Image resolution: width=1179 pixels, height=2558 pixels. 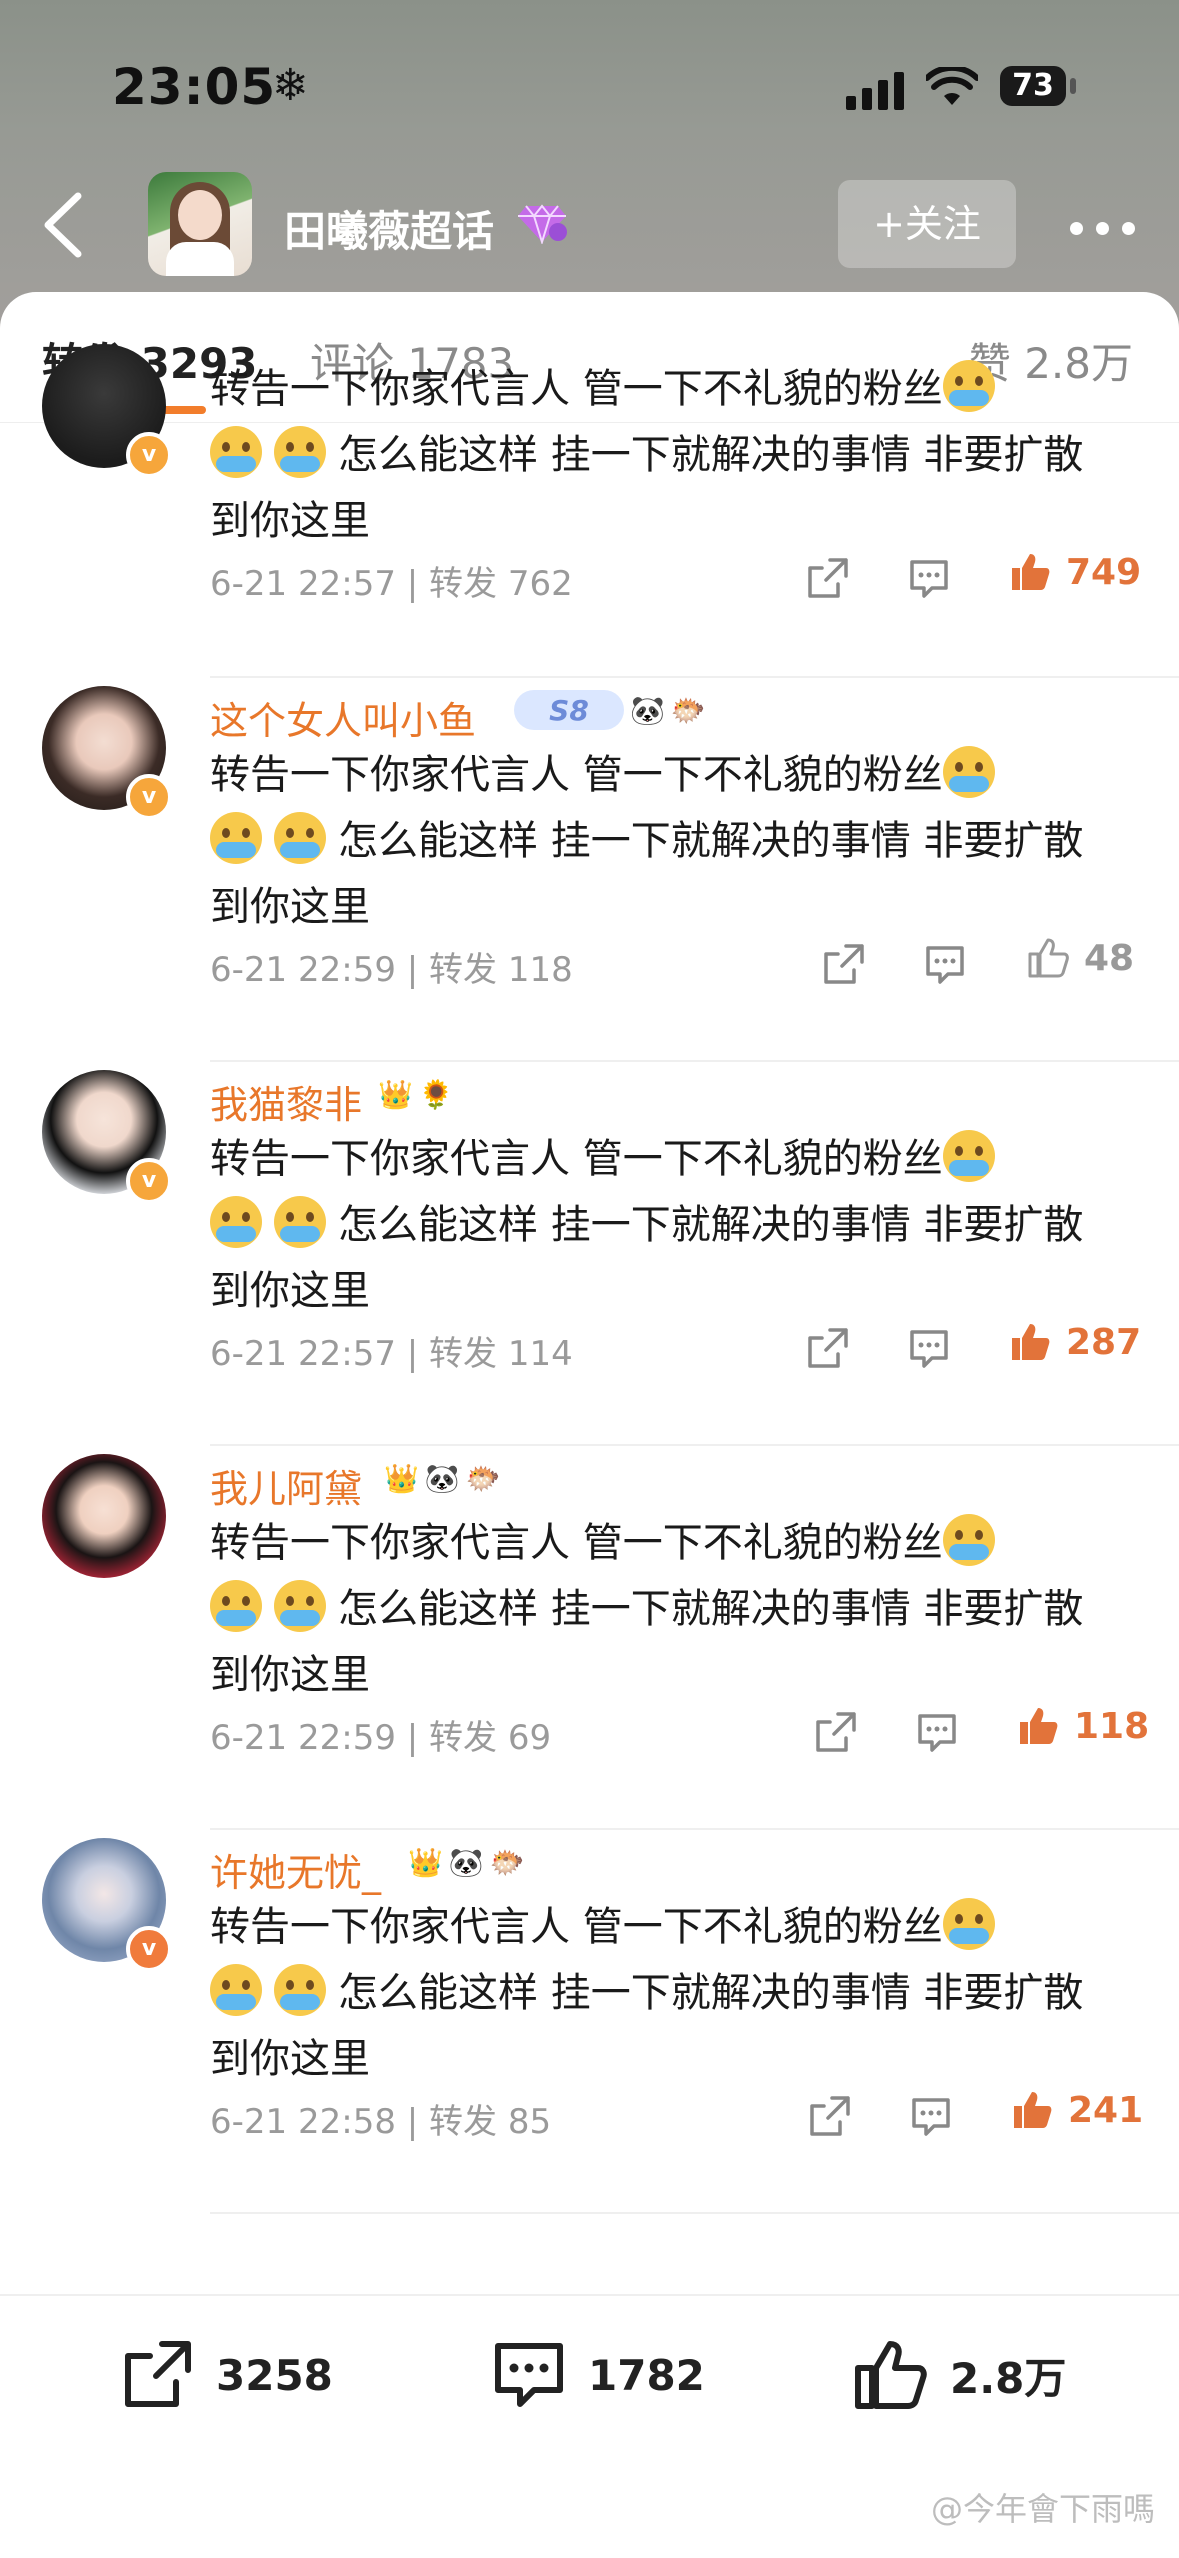 I want to click on battery-indicator: 73, so click(x=1033, y=86).